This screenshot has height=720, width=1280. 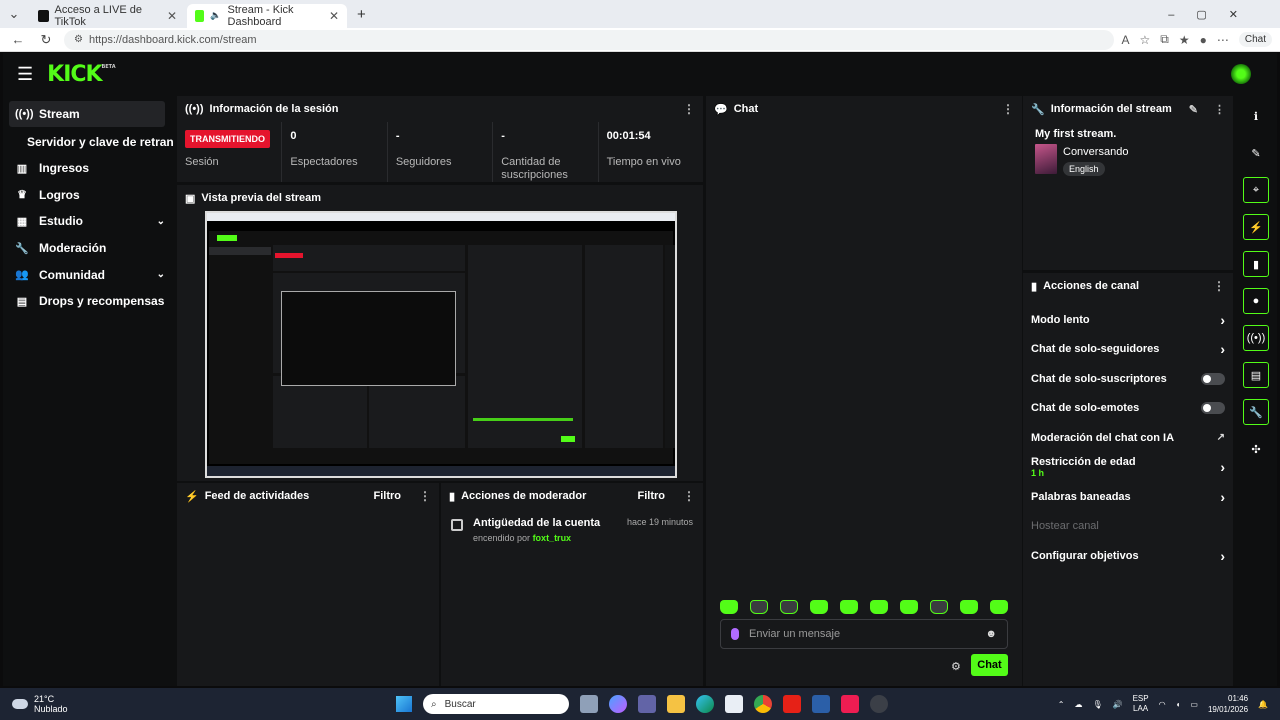 What do you see at coordinates (1128, 497) in the screenshot?
I see `action-banned-words: Palabras baneadas ›` at bounding box center [1128, 497].